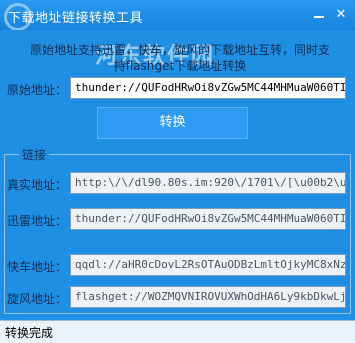  Describe the element at coordinates (177, 331) in the screenshot. I see `status-bar: 转换完成` at that location.